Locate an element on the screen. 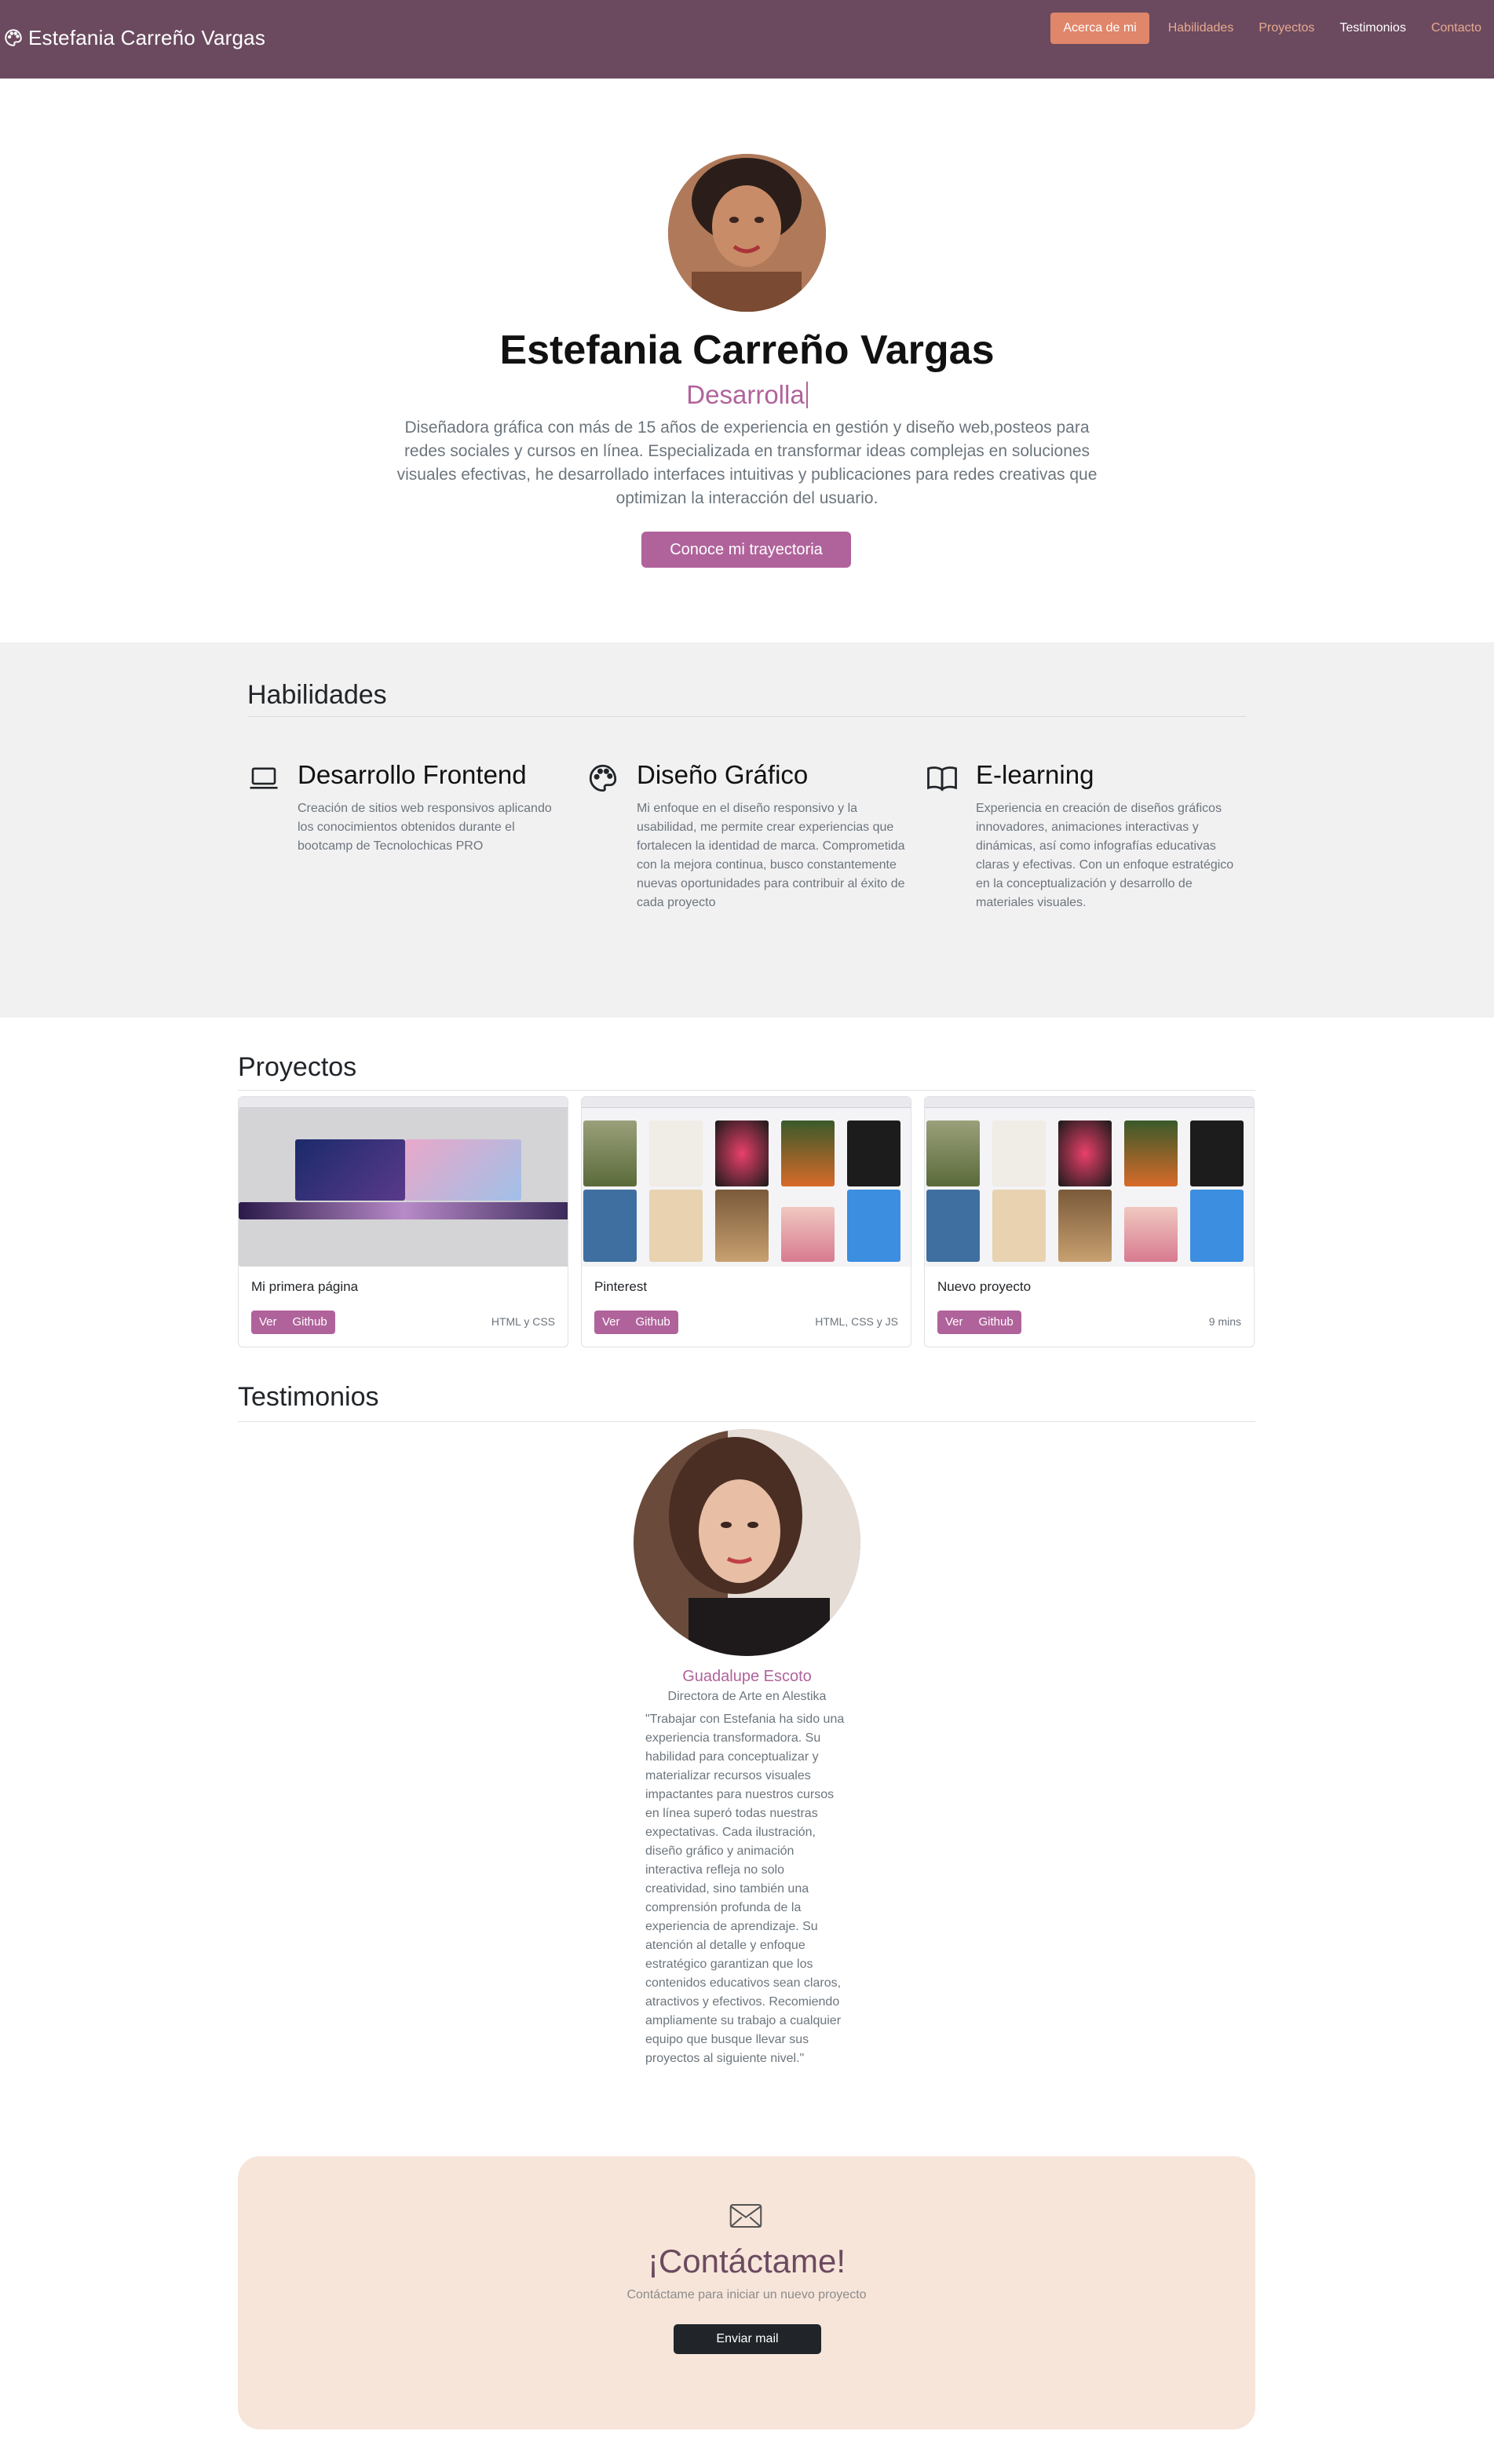 This screenshot has height=2464, width=1494. skill-title: E-learning is located at coordinates (1035, 774).